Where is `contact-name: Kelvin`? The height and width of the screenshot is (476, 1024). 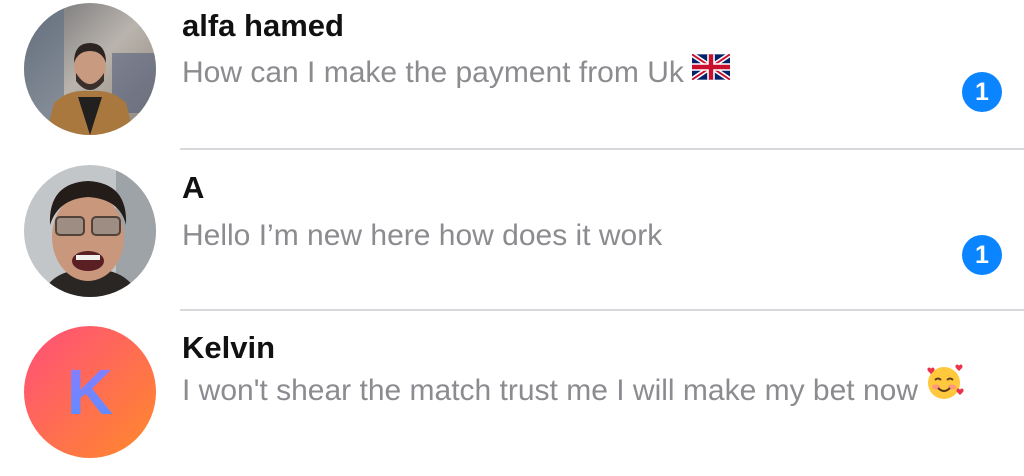 contact-name: Kelvin is located at coordinates (229, 347).